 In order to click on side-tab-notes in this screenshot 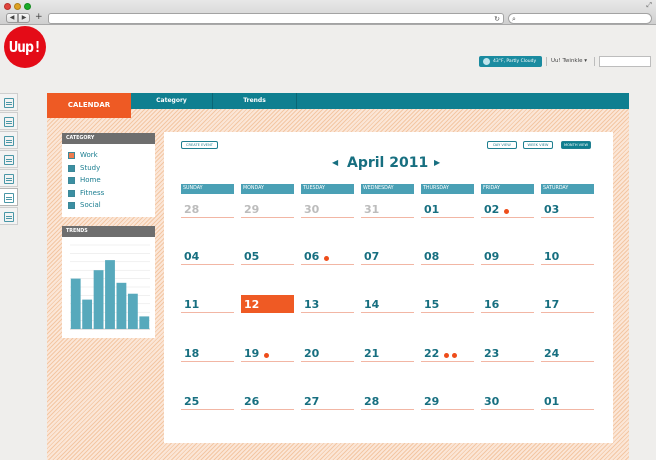, I will do `click(9, 121)`.